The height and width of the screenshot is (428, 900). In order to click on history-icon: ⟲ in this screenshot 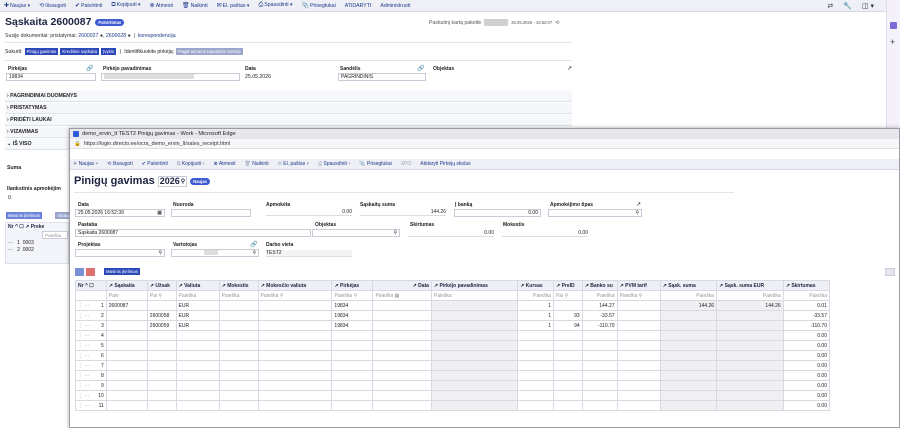, I will do `click(557, 23)`.